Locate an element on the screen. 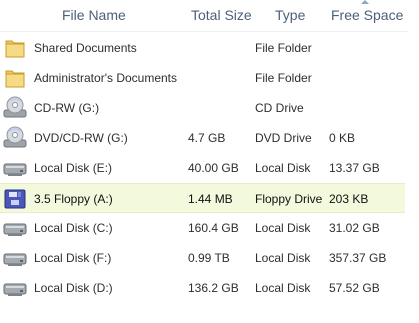  floppy-disk-icon is located at coordinates (15, 199).